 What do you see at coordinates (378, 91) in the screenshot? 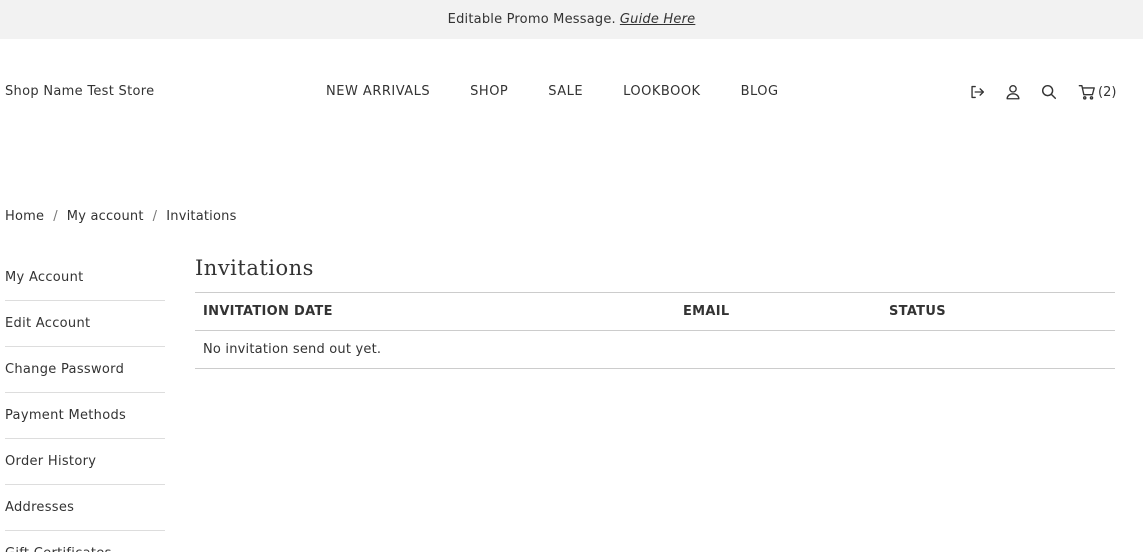
I see `nav-new-arrivals: NEW ARRIVALS` at bounding box center [378, 91].